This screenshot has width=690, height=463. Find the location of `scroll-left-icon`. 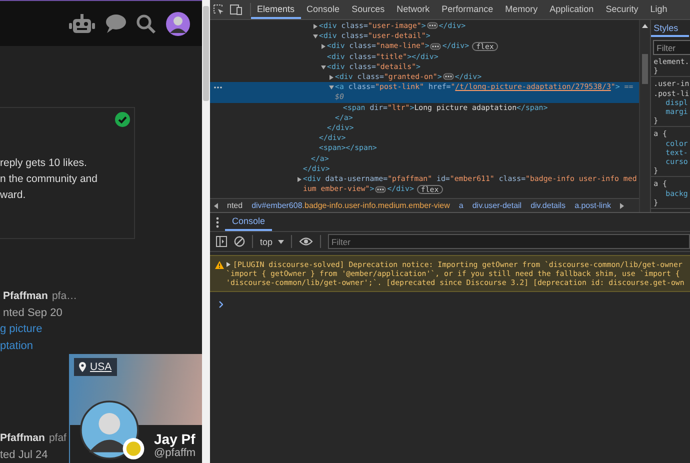

scroll-left-icon is located at coordinates (216, 205).